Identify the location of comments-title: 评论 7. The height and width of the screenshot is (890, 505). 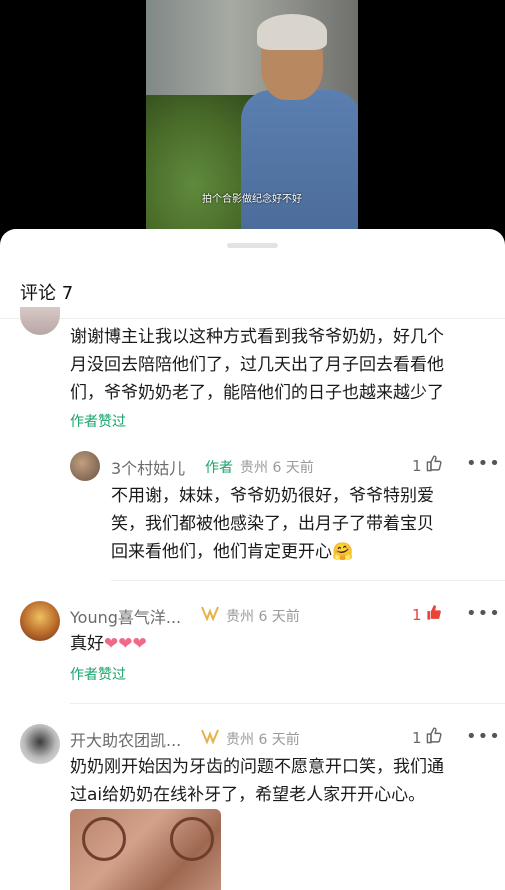
(47, 293).